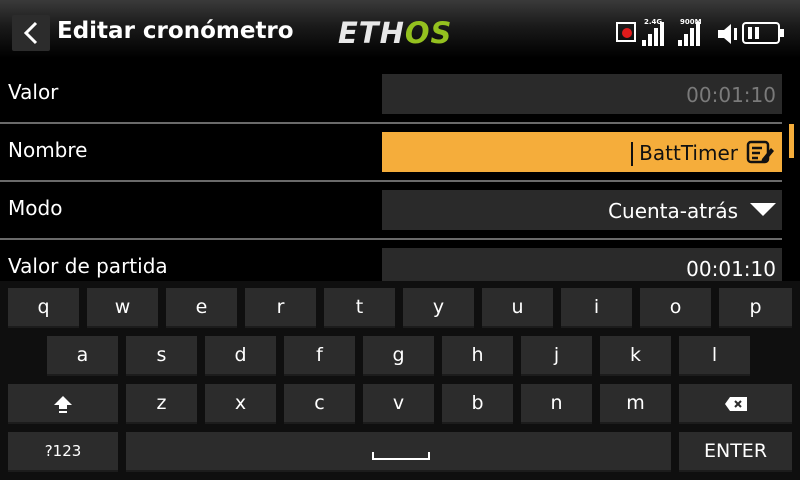 This screenshot has height=480, width=800. Describe the element at coordinates (731, 95) in the screenshot. I see `value-text: 00:01:10` at that location.